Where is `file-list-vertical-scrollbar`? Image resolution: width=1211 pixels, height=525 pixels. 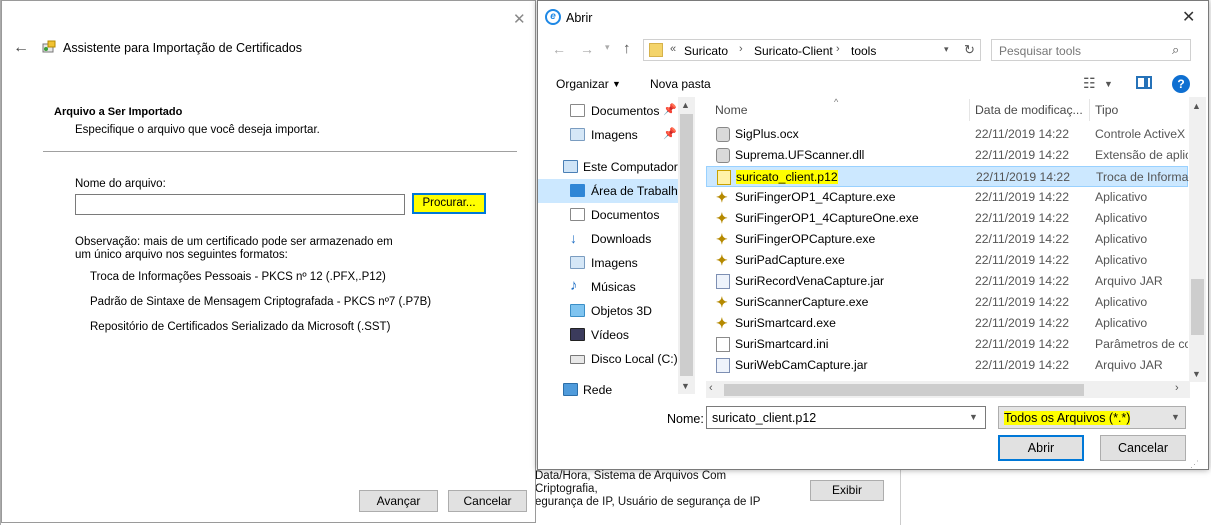
file-list-vertical-scrollbar is located at coordinates (1197, 239).